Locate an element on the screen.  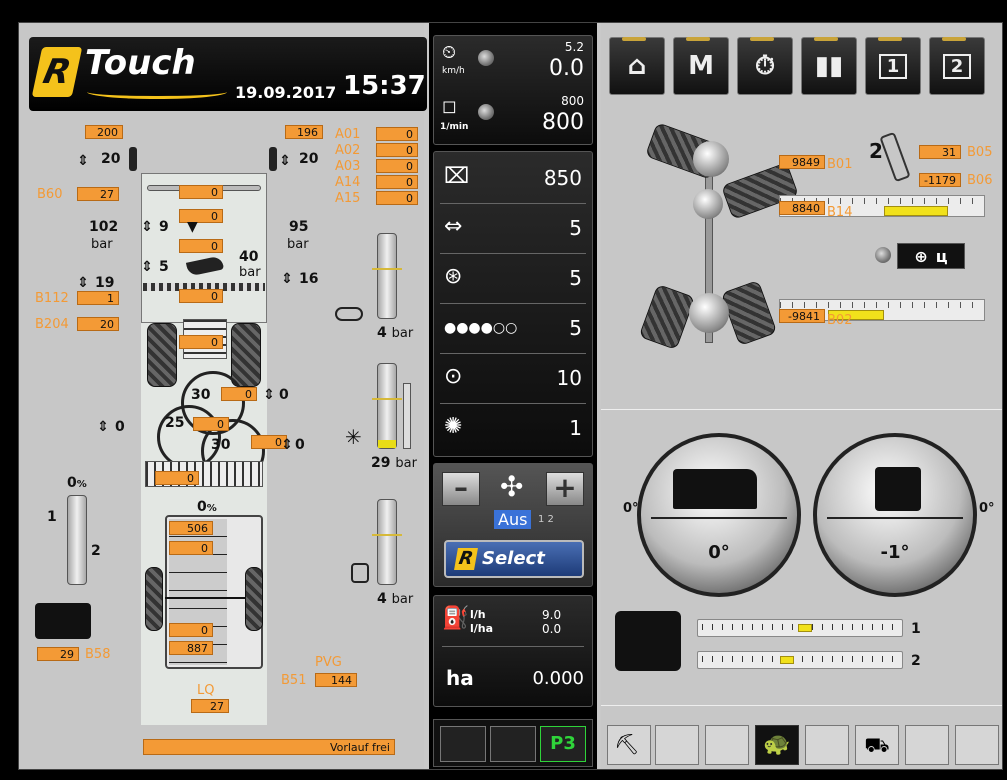
rpm-setpoint: 800 is located at coordinates (572, 101).